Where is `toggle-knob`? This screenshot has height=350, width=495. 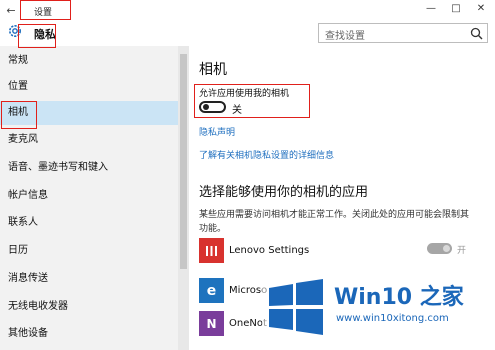 toggle-knob is located at coordinates (446, 248).